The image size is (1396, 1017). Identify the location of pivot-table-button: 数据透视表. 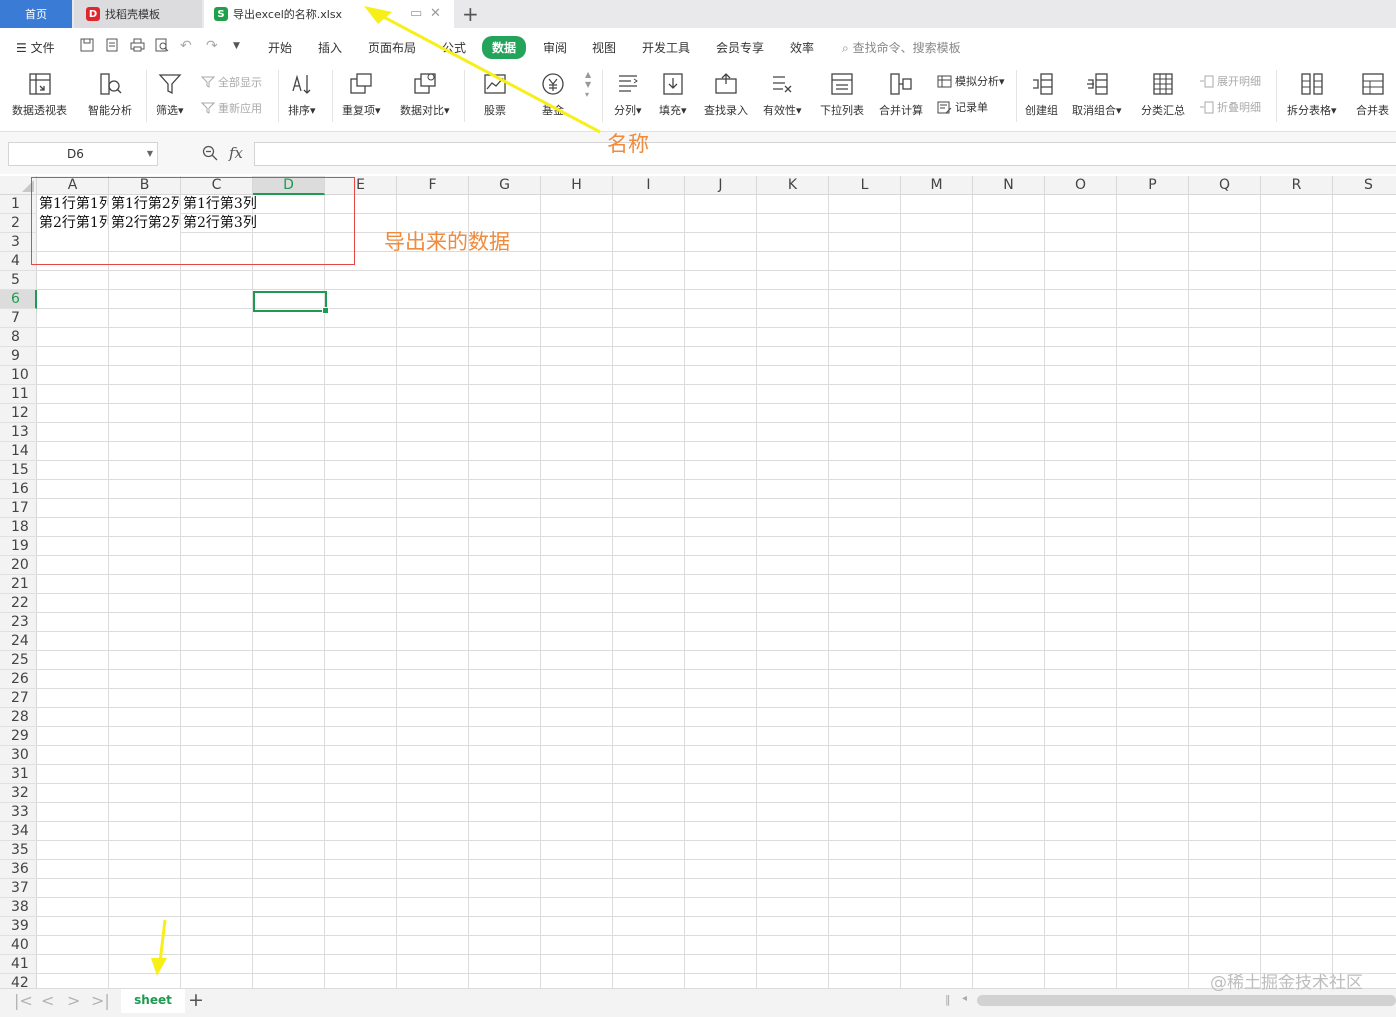
(39, 93).